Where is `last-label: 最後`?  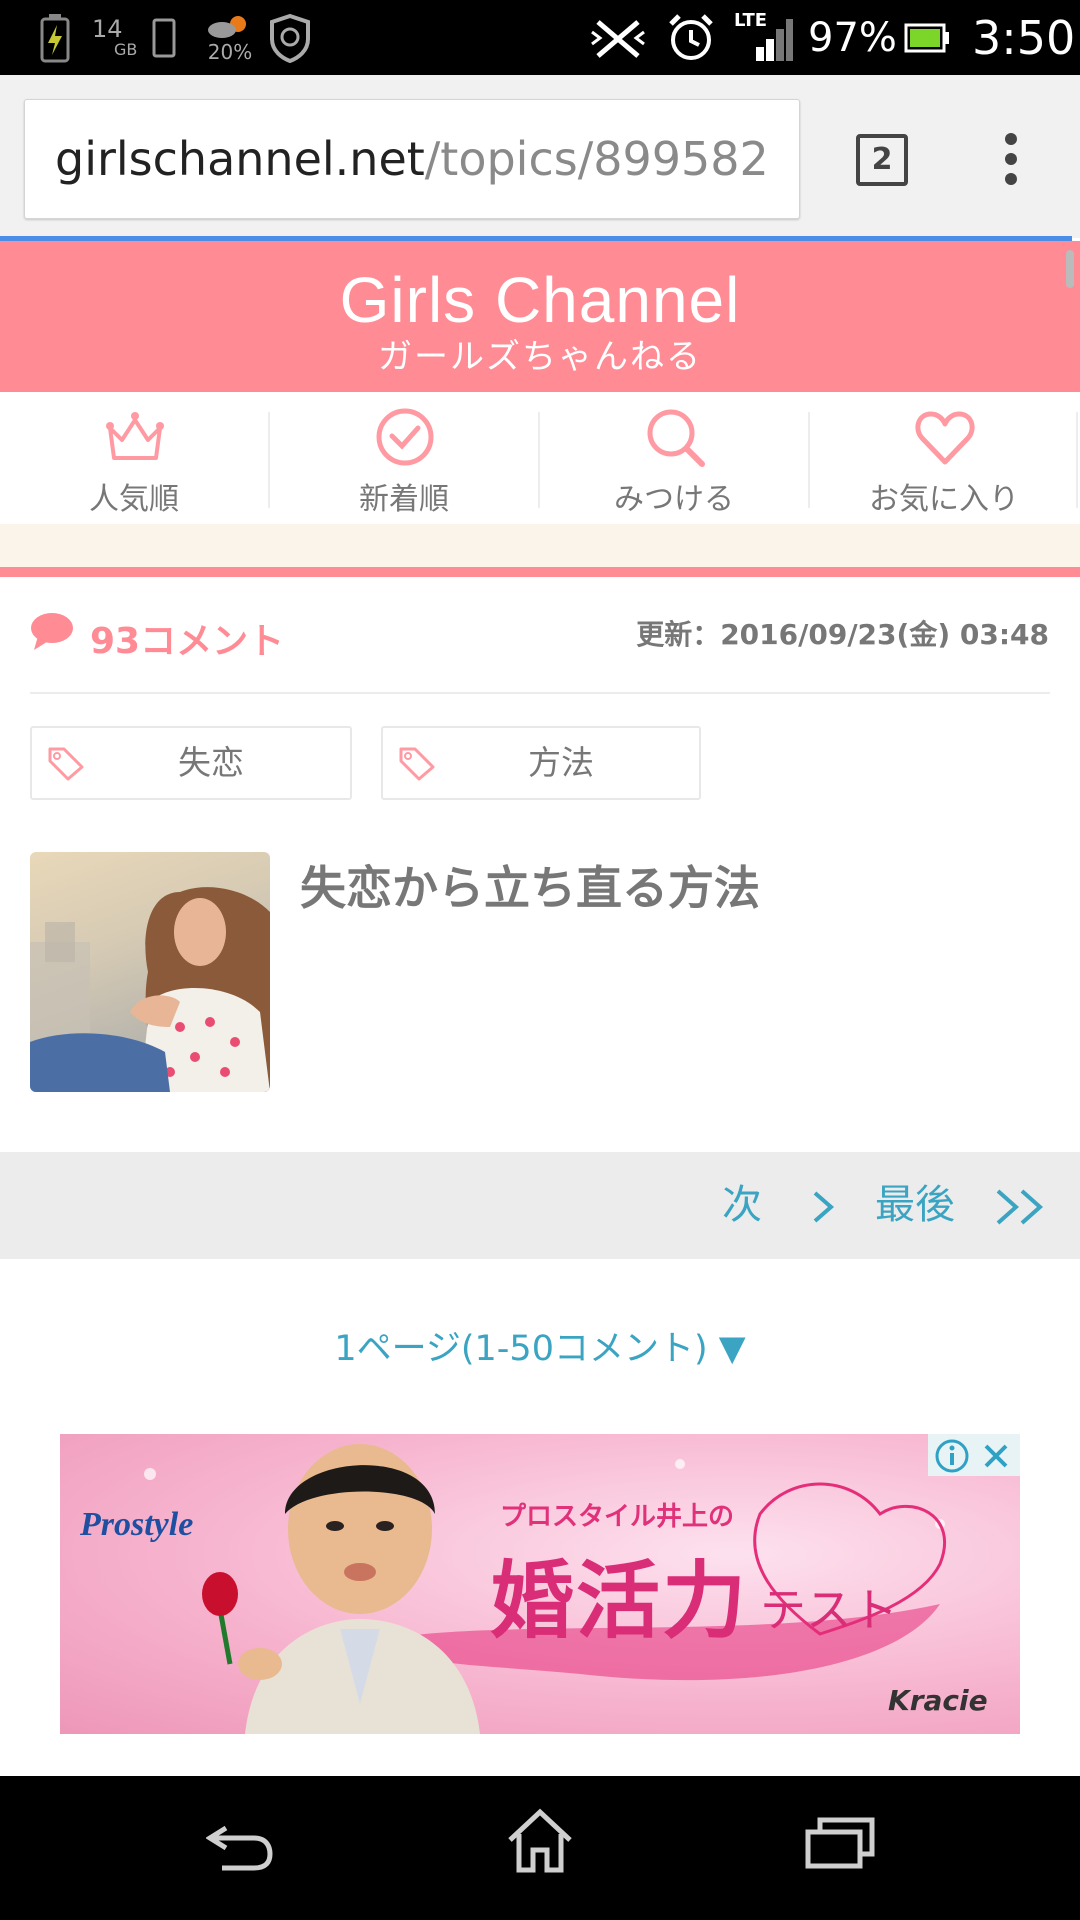 last-label: 最後 is located at coordinates (915, 1205).